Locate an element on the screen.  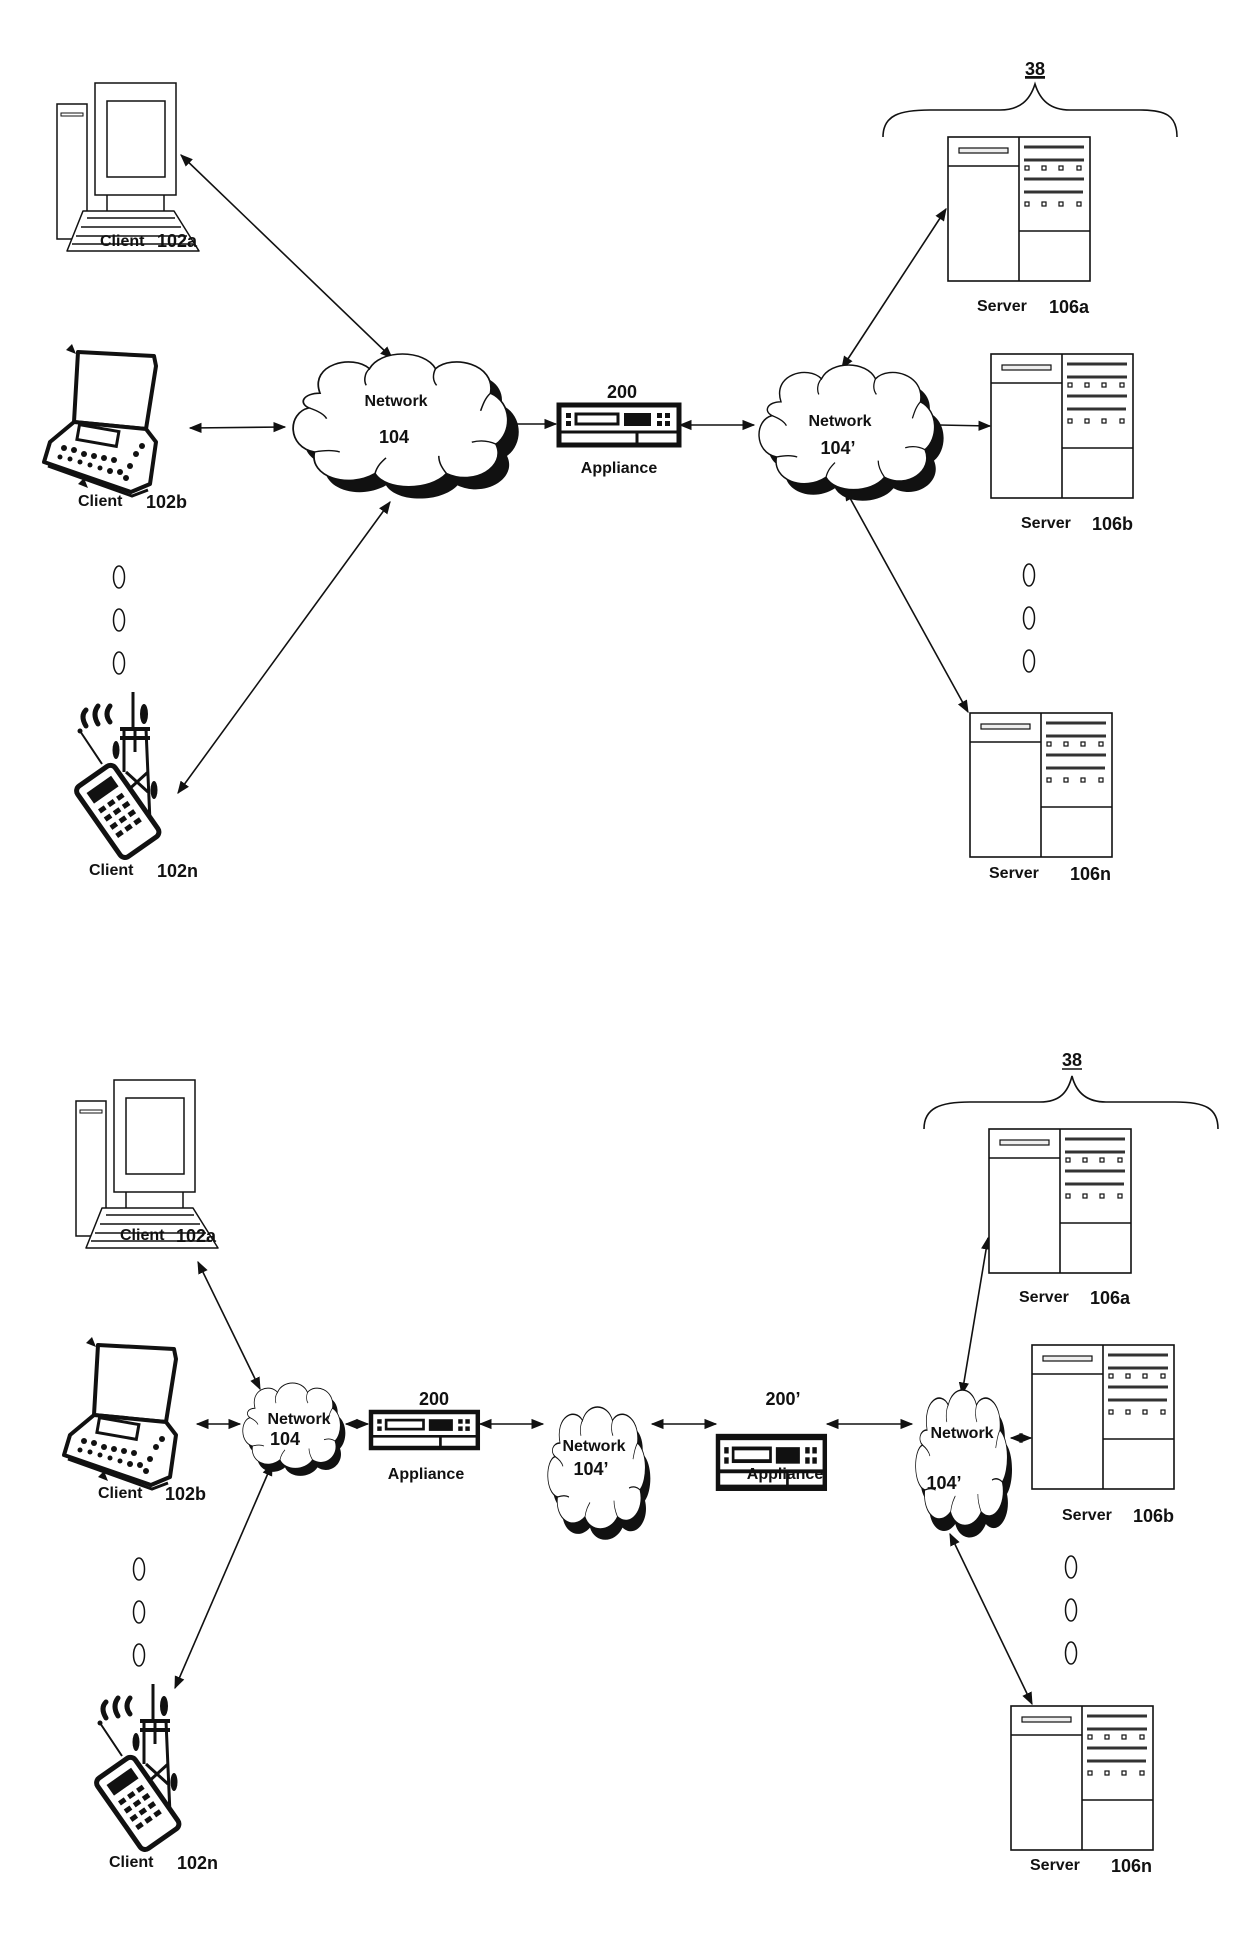
link-network-104p2-server-106n is located at coordinates (991, 1619).